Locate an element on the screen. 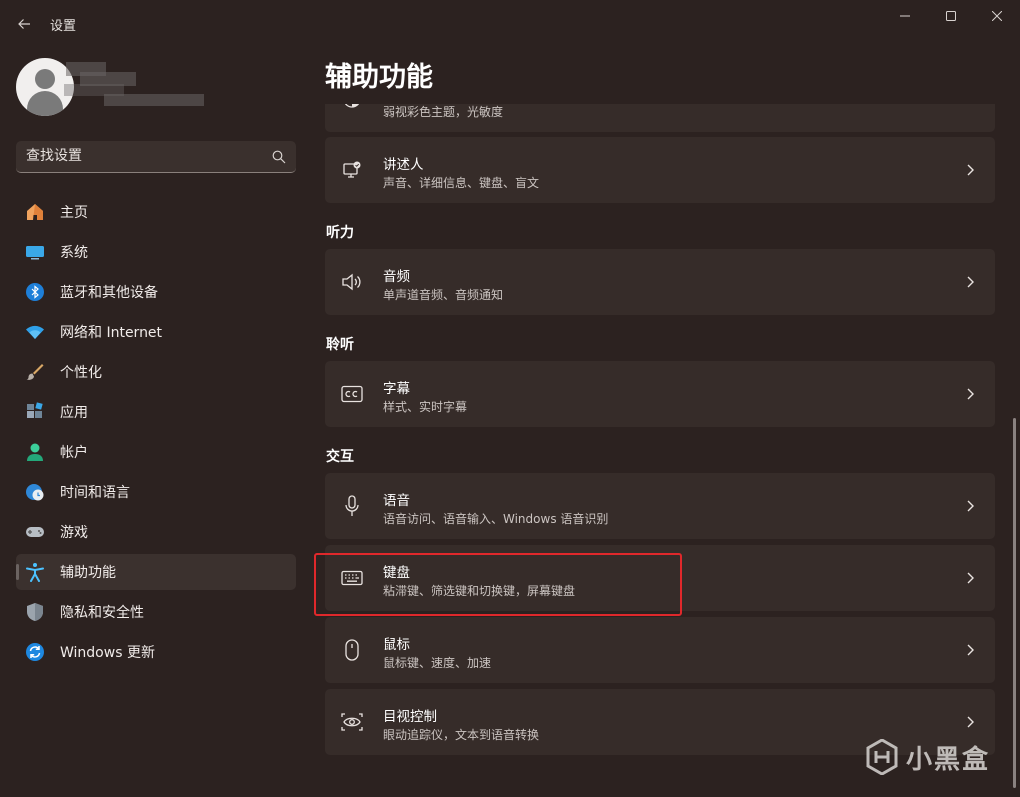  sidebar-item-bluetooth: 蓝牙和其他设备 is located at coordinates (156, 292).